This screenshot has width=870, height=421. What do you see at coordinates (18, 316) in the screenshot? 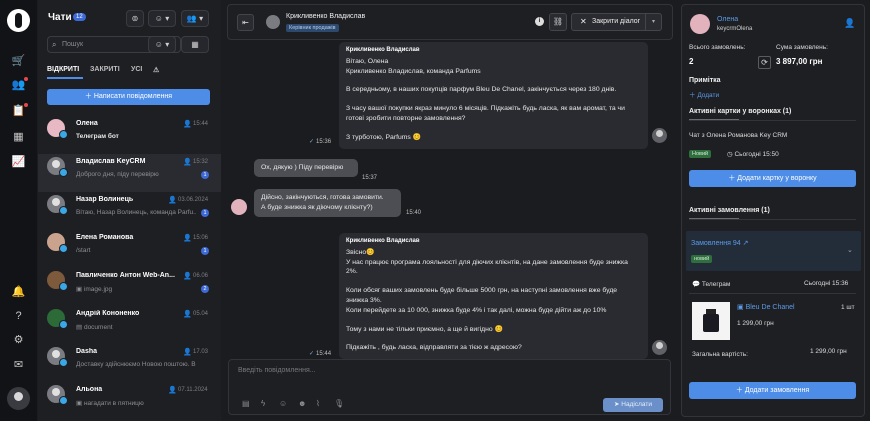
I see `help-icon: ?` at bounding box center [18, 316].